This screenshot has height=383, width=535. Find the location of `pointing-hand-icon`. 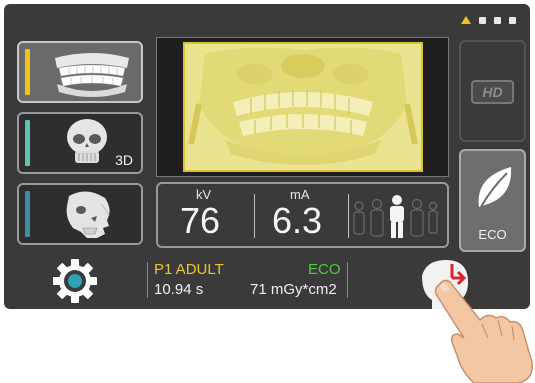

pointing-hand-icon is located at coordinates (483, 331).